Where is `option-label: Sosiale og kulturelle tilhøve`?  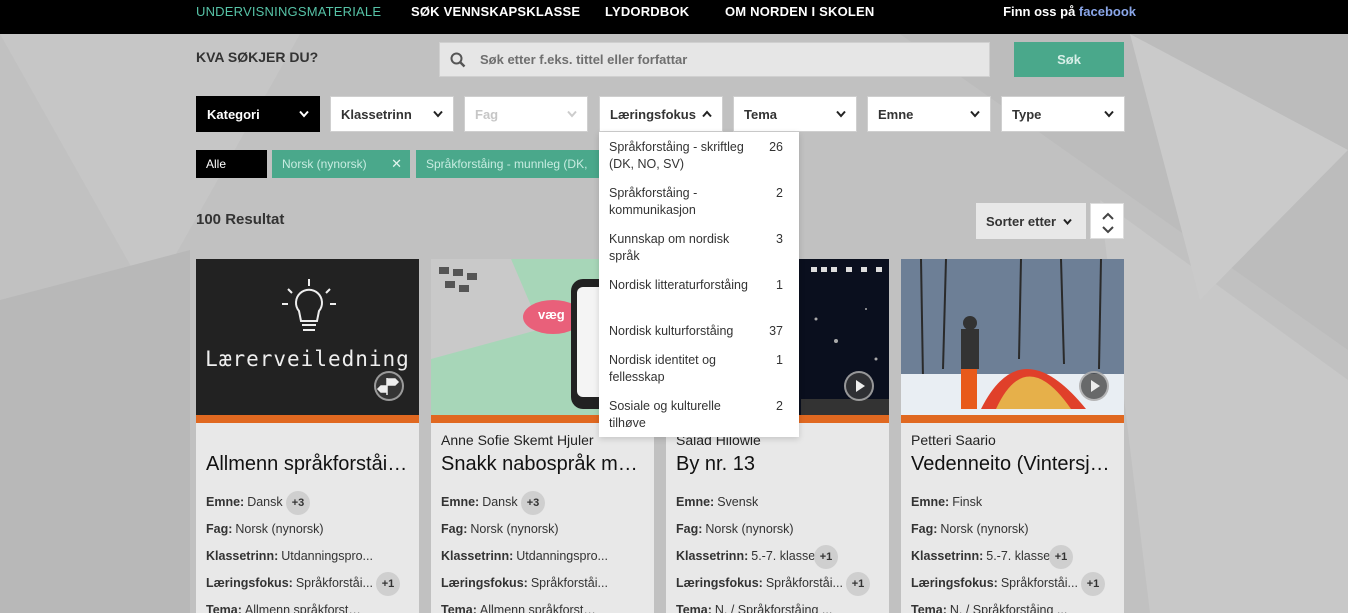
option-label: Sosiale og kulturelle tilhøve is located at coordinates (665, 414).